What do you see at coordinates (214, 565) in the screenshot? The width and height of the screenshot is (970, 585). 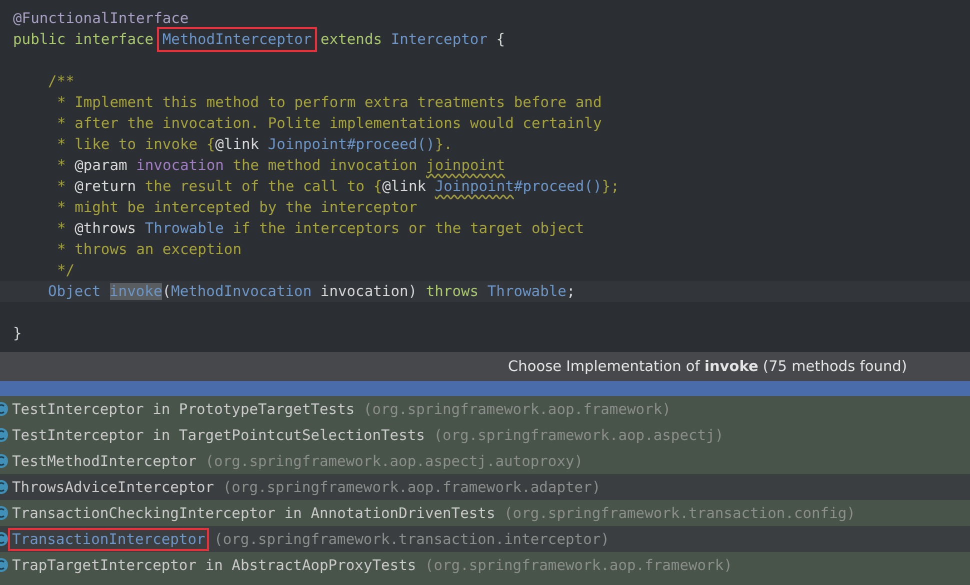 I see `class-name: TrapTargetInterceptor in AbstractAopProxyTests` at bounding box center [214, 565].